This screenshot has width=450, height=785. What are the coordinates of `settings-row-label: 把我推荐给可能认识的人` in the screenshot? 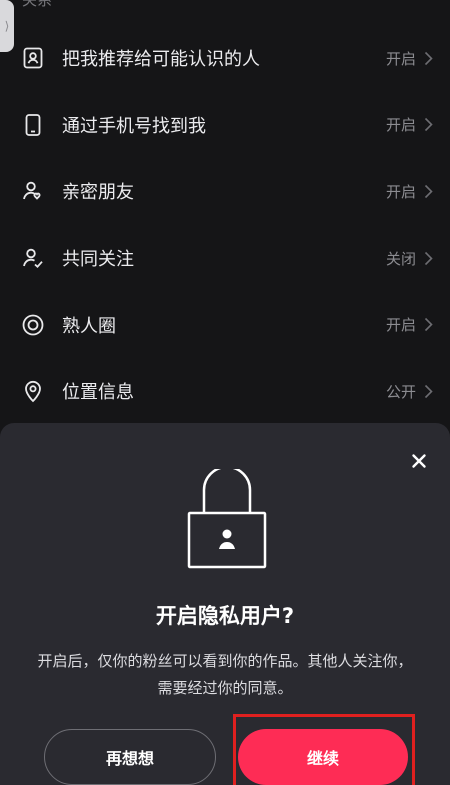 It's located at (161, 60).